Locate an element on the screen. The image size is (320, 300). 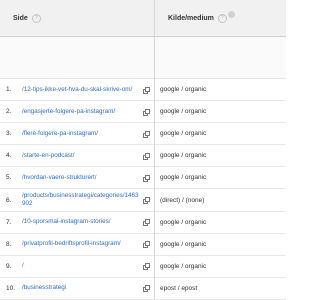
column-header-source-medium: Kilde/medium ? is located at coordinates (220, 18).